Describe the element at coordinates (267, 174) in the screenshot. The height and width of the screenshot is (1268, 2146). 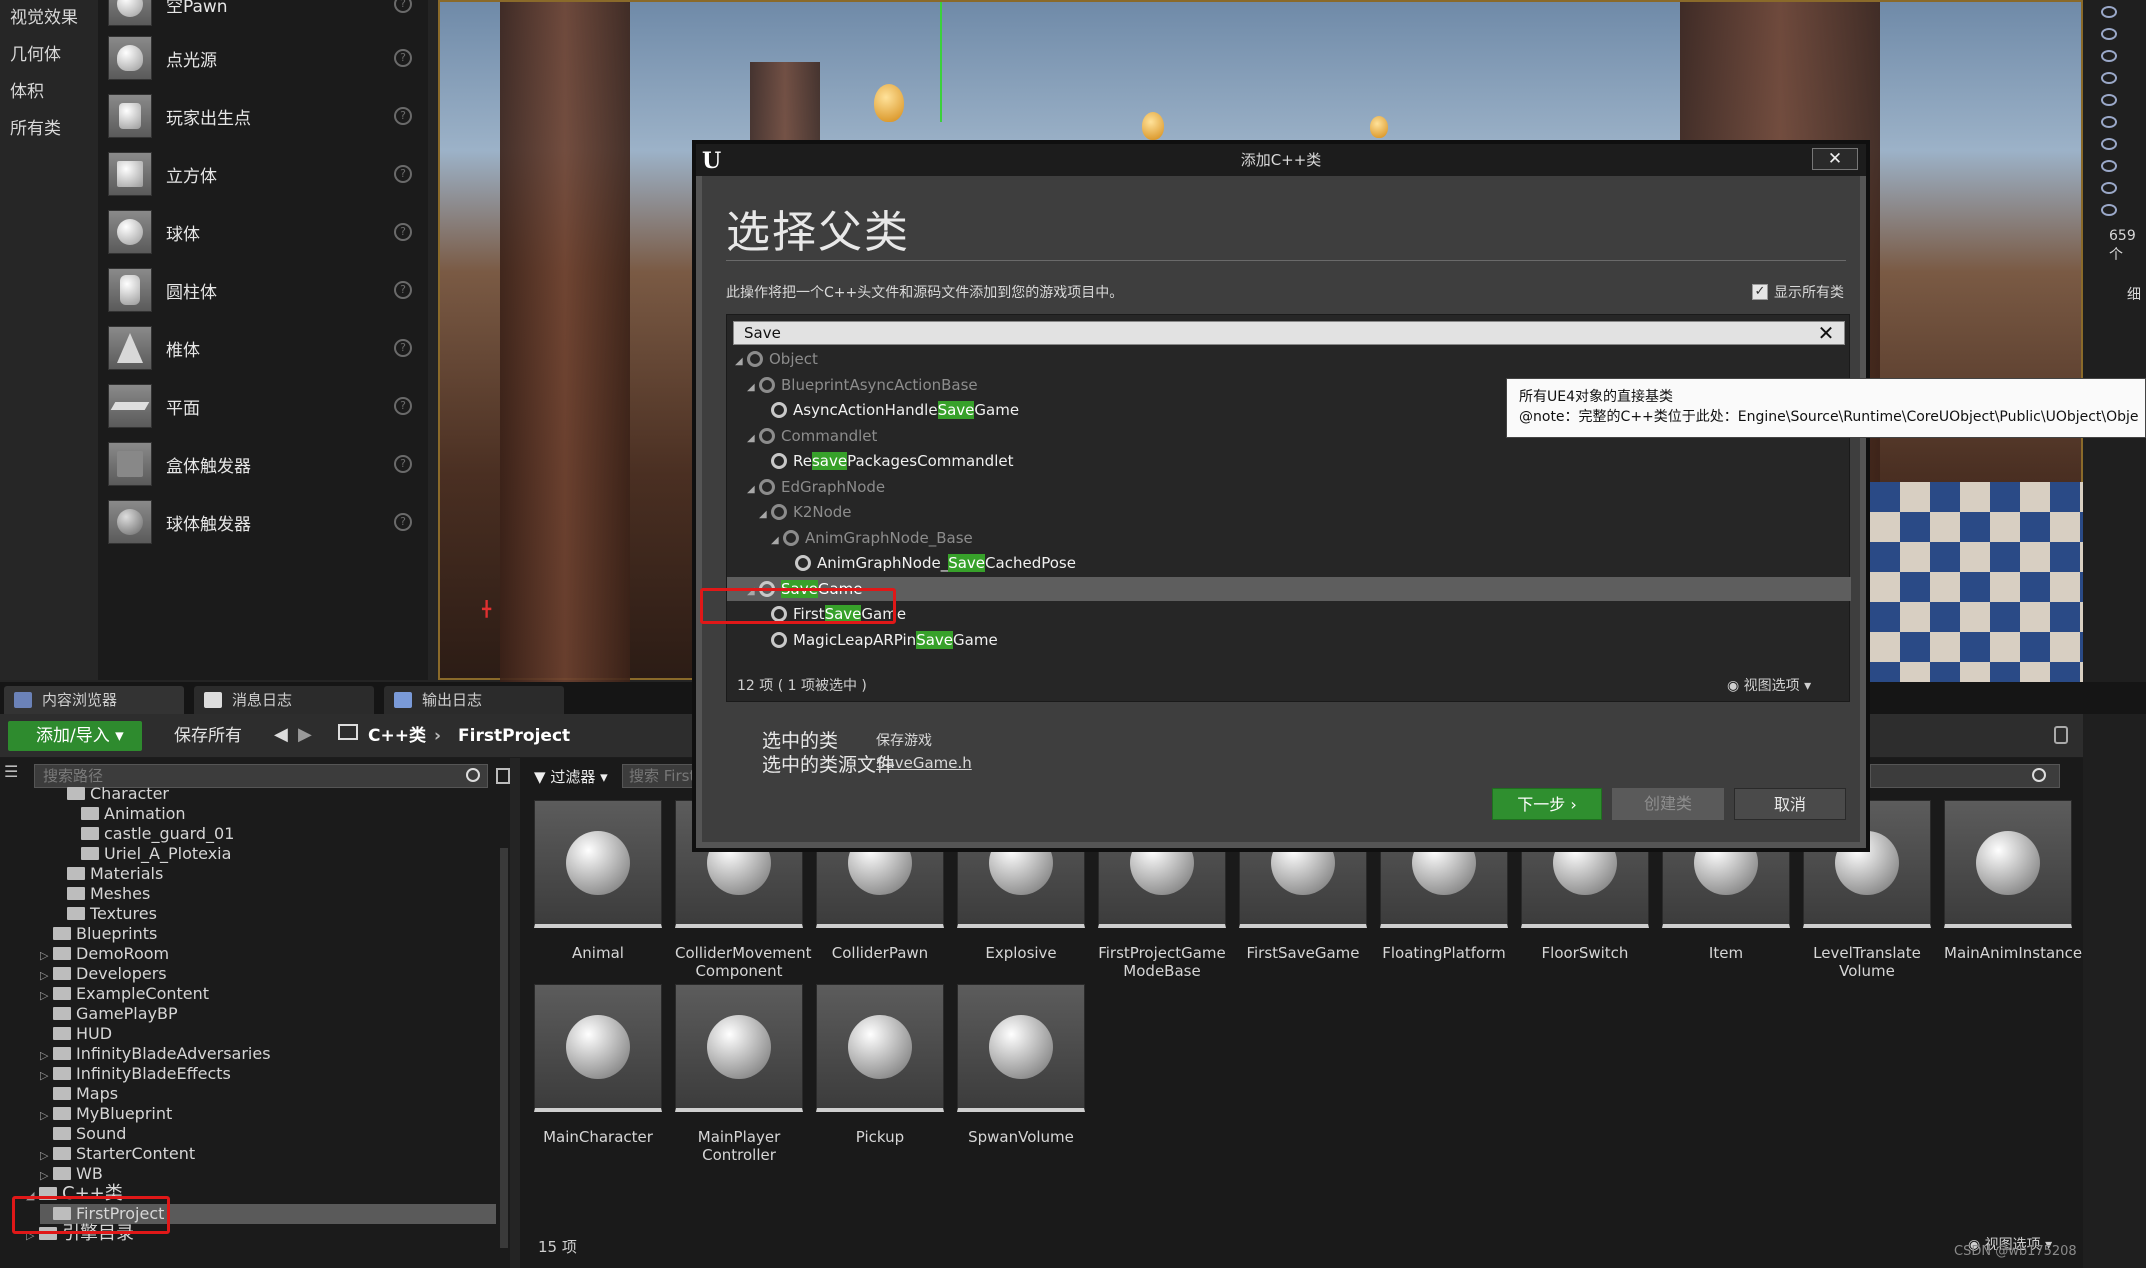
I see `place-item-cube: 立方体?` at that location.